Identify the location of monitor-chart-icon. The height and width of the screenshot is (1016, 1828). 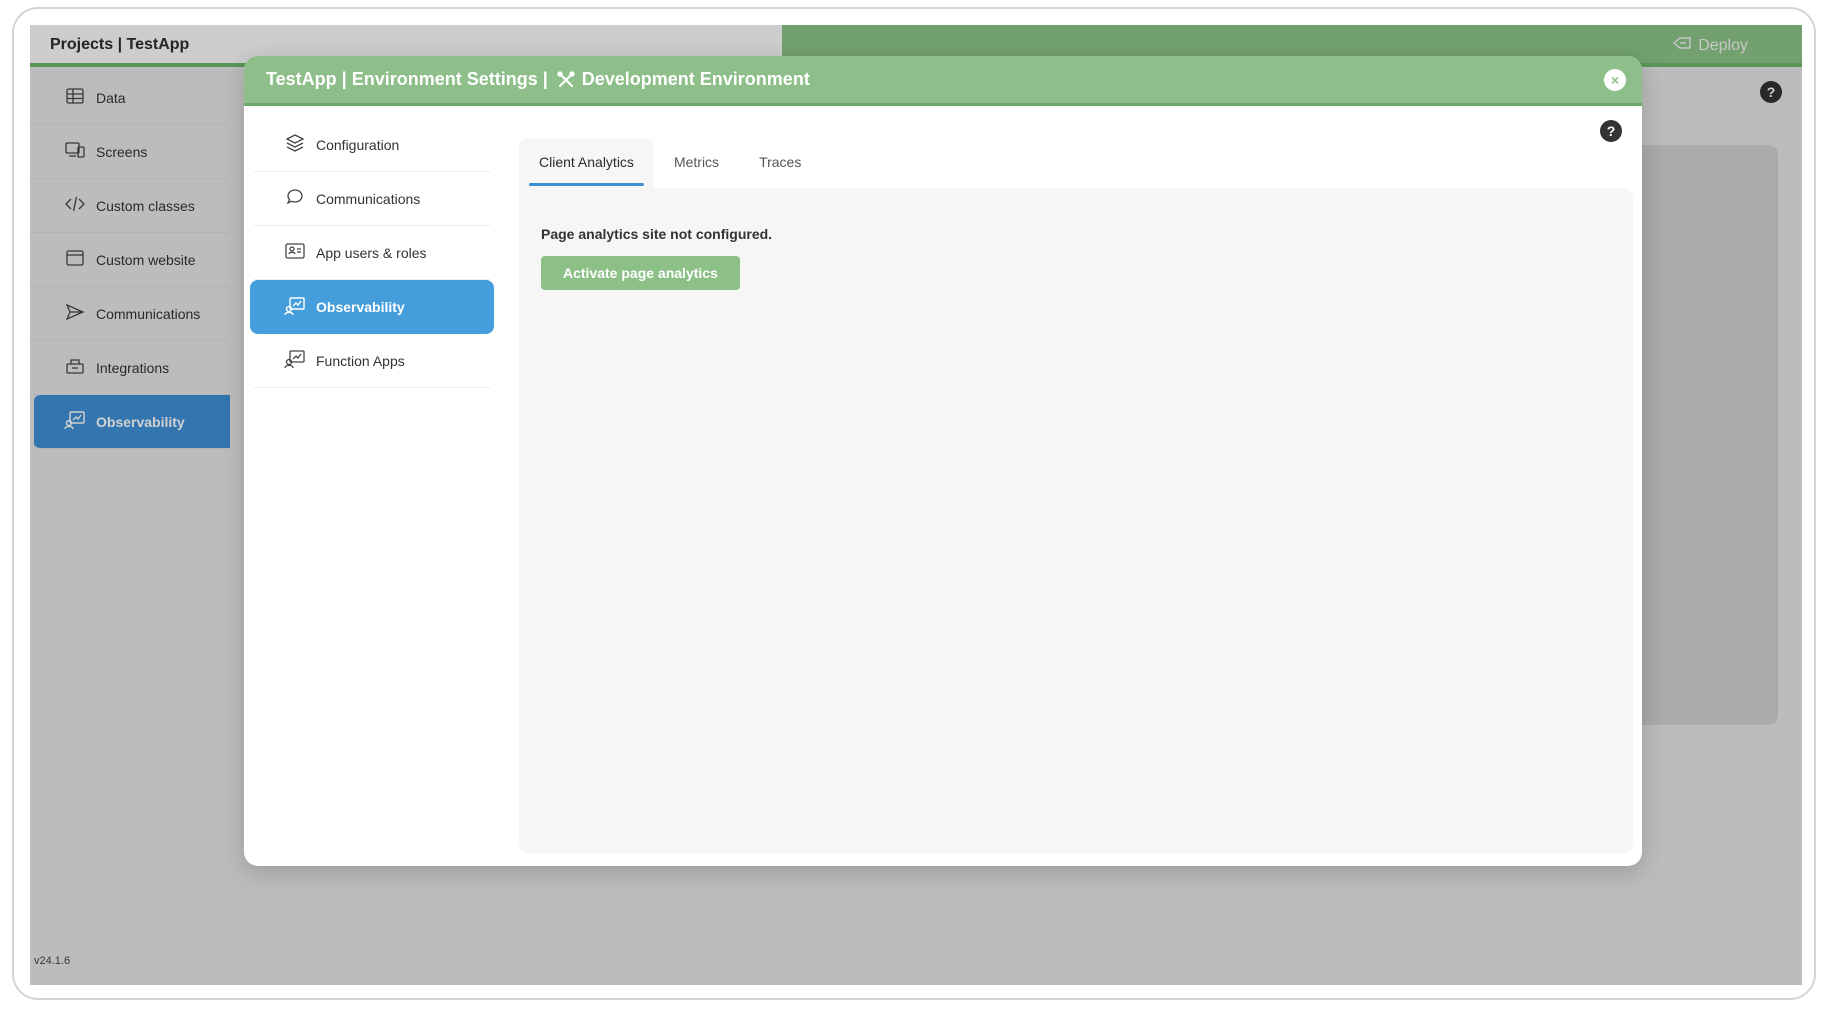
(295, 307).